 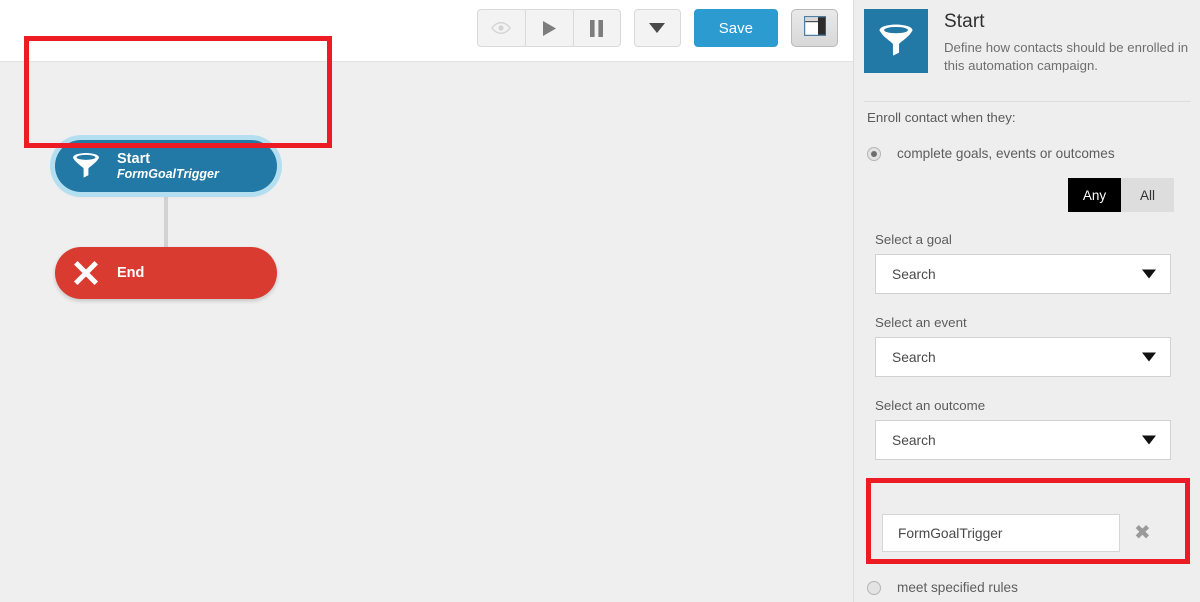 What do you see at coordinates (874, 153) in the screenshot?
I see `radio-button-complete-goals` at bounding box center [874, 153].